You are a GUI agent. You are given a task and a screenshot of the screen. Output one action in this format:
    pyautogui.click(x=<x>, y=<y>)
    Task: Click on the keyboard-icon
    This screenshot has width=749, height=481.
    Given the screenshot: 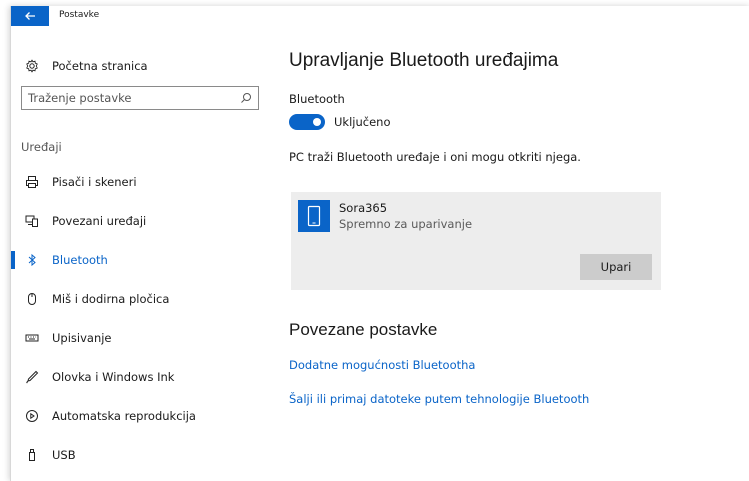 What is the action you would take?
    pyautogui.click(x=32, y=338)
    